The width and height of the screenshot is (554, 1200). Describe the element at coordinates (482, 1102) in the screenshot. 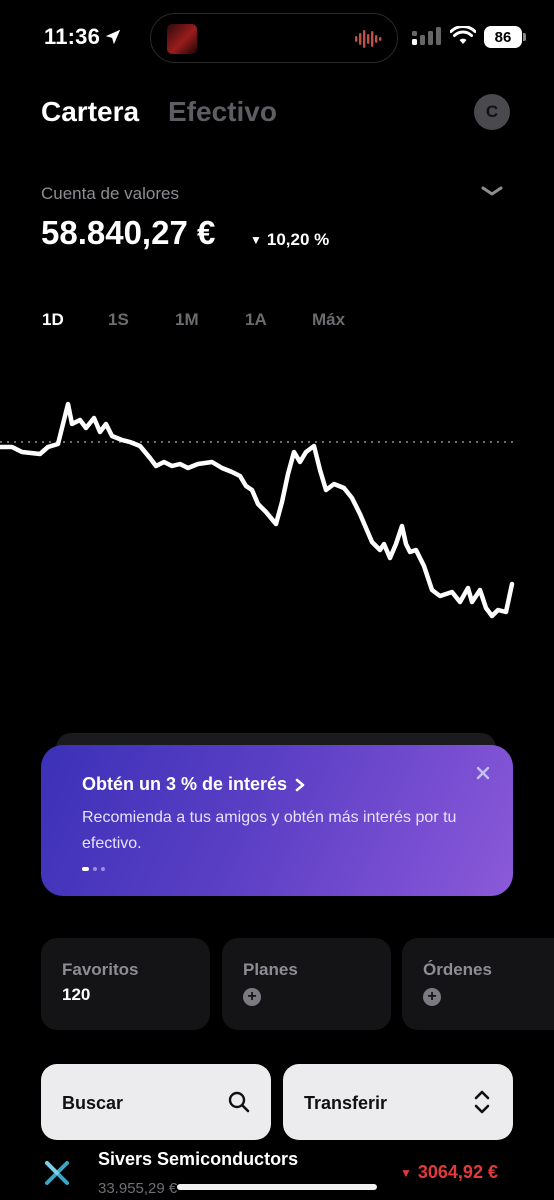

I see `swap-vertical-icon` at that location.